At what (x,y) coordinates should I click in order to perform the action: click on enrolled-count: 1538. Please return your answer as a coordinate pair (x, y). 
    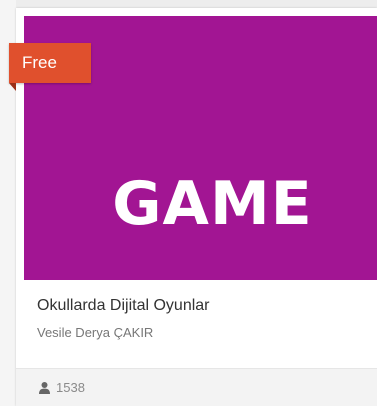
    Looking at the image, I should click on (70, 387).